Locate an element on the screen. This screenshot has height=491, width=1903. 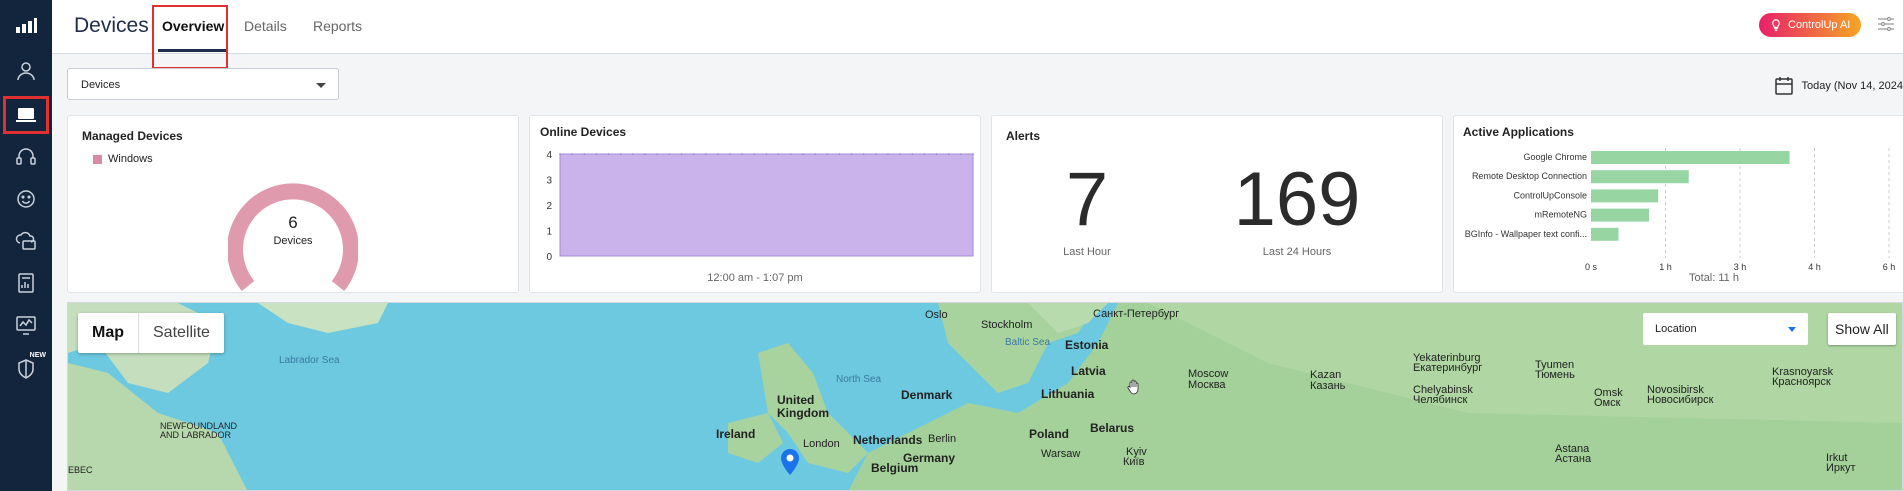
filter-settings-button is located at coordinates (1886, 26).